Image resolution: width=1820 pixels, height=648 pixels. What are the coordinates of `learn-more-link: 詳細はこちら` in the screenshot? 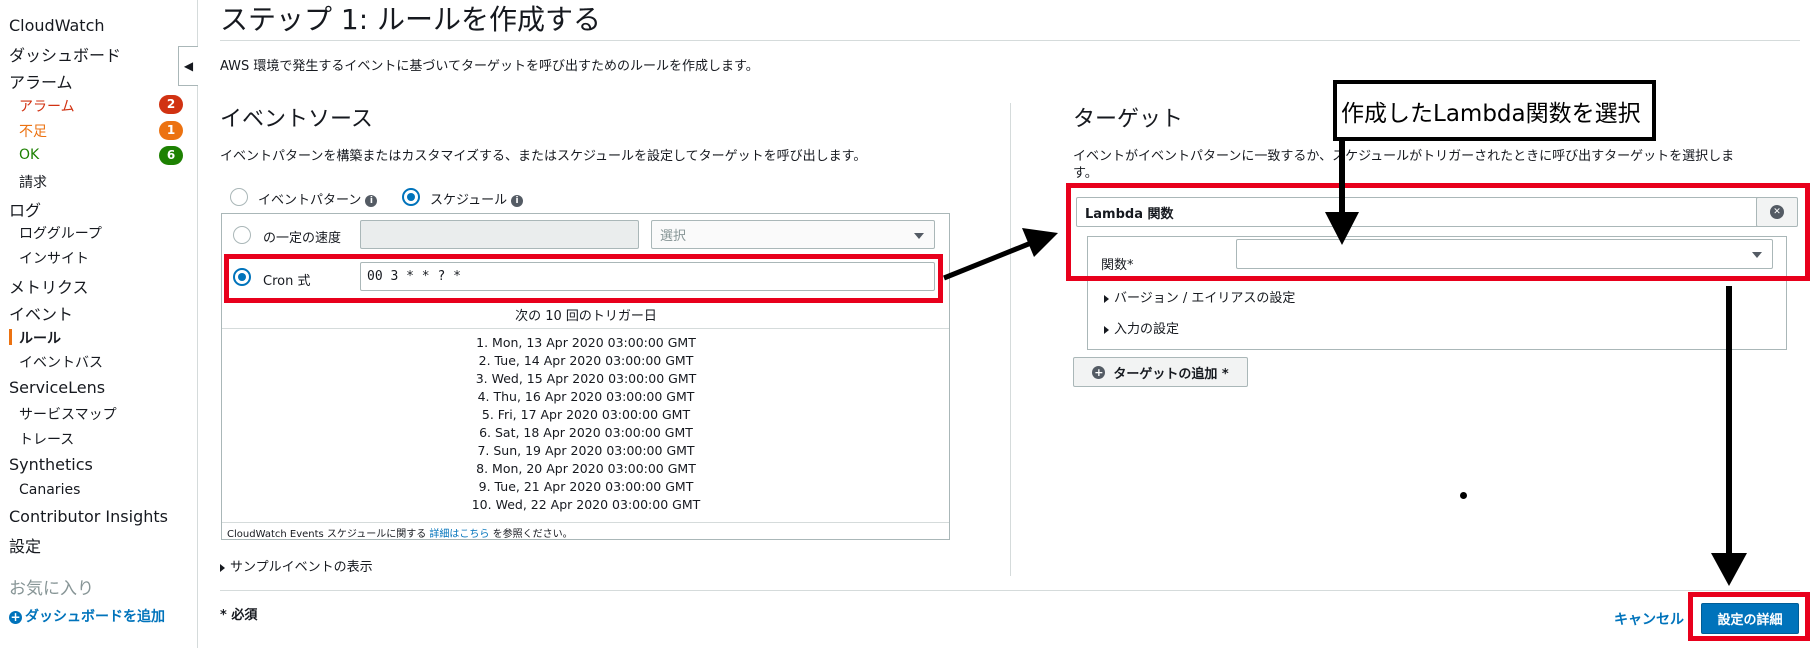 It's located at (459, 534).